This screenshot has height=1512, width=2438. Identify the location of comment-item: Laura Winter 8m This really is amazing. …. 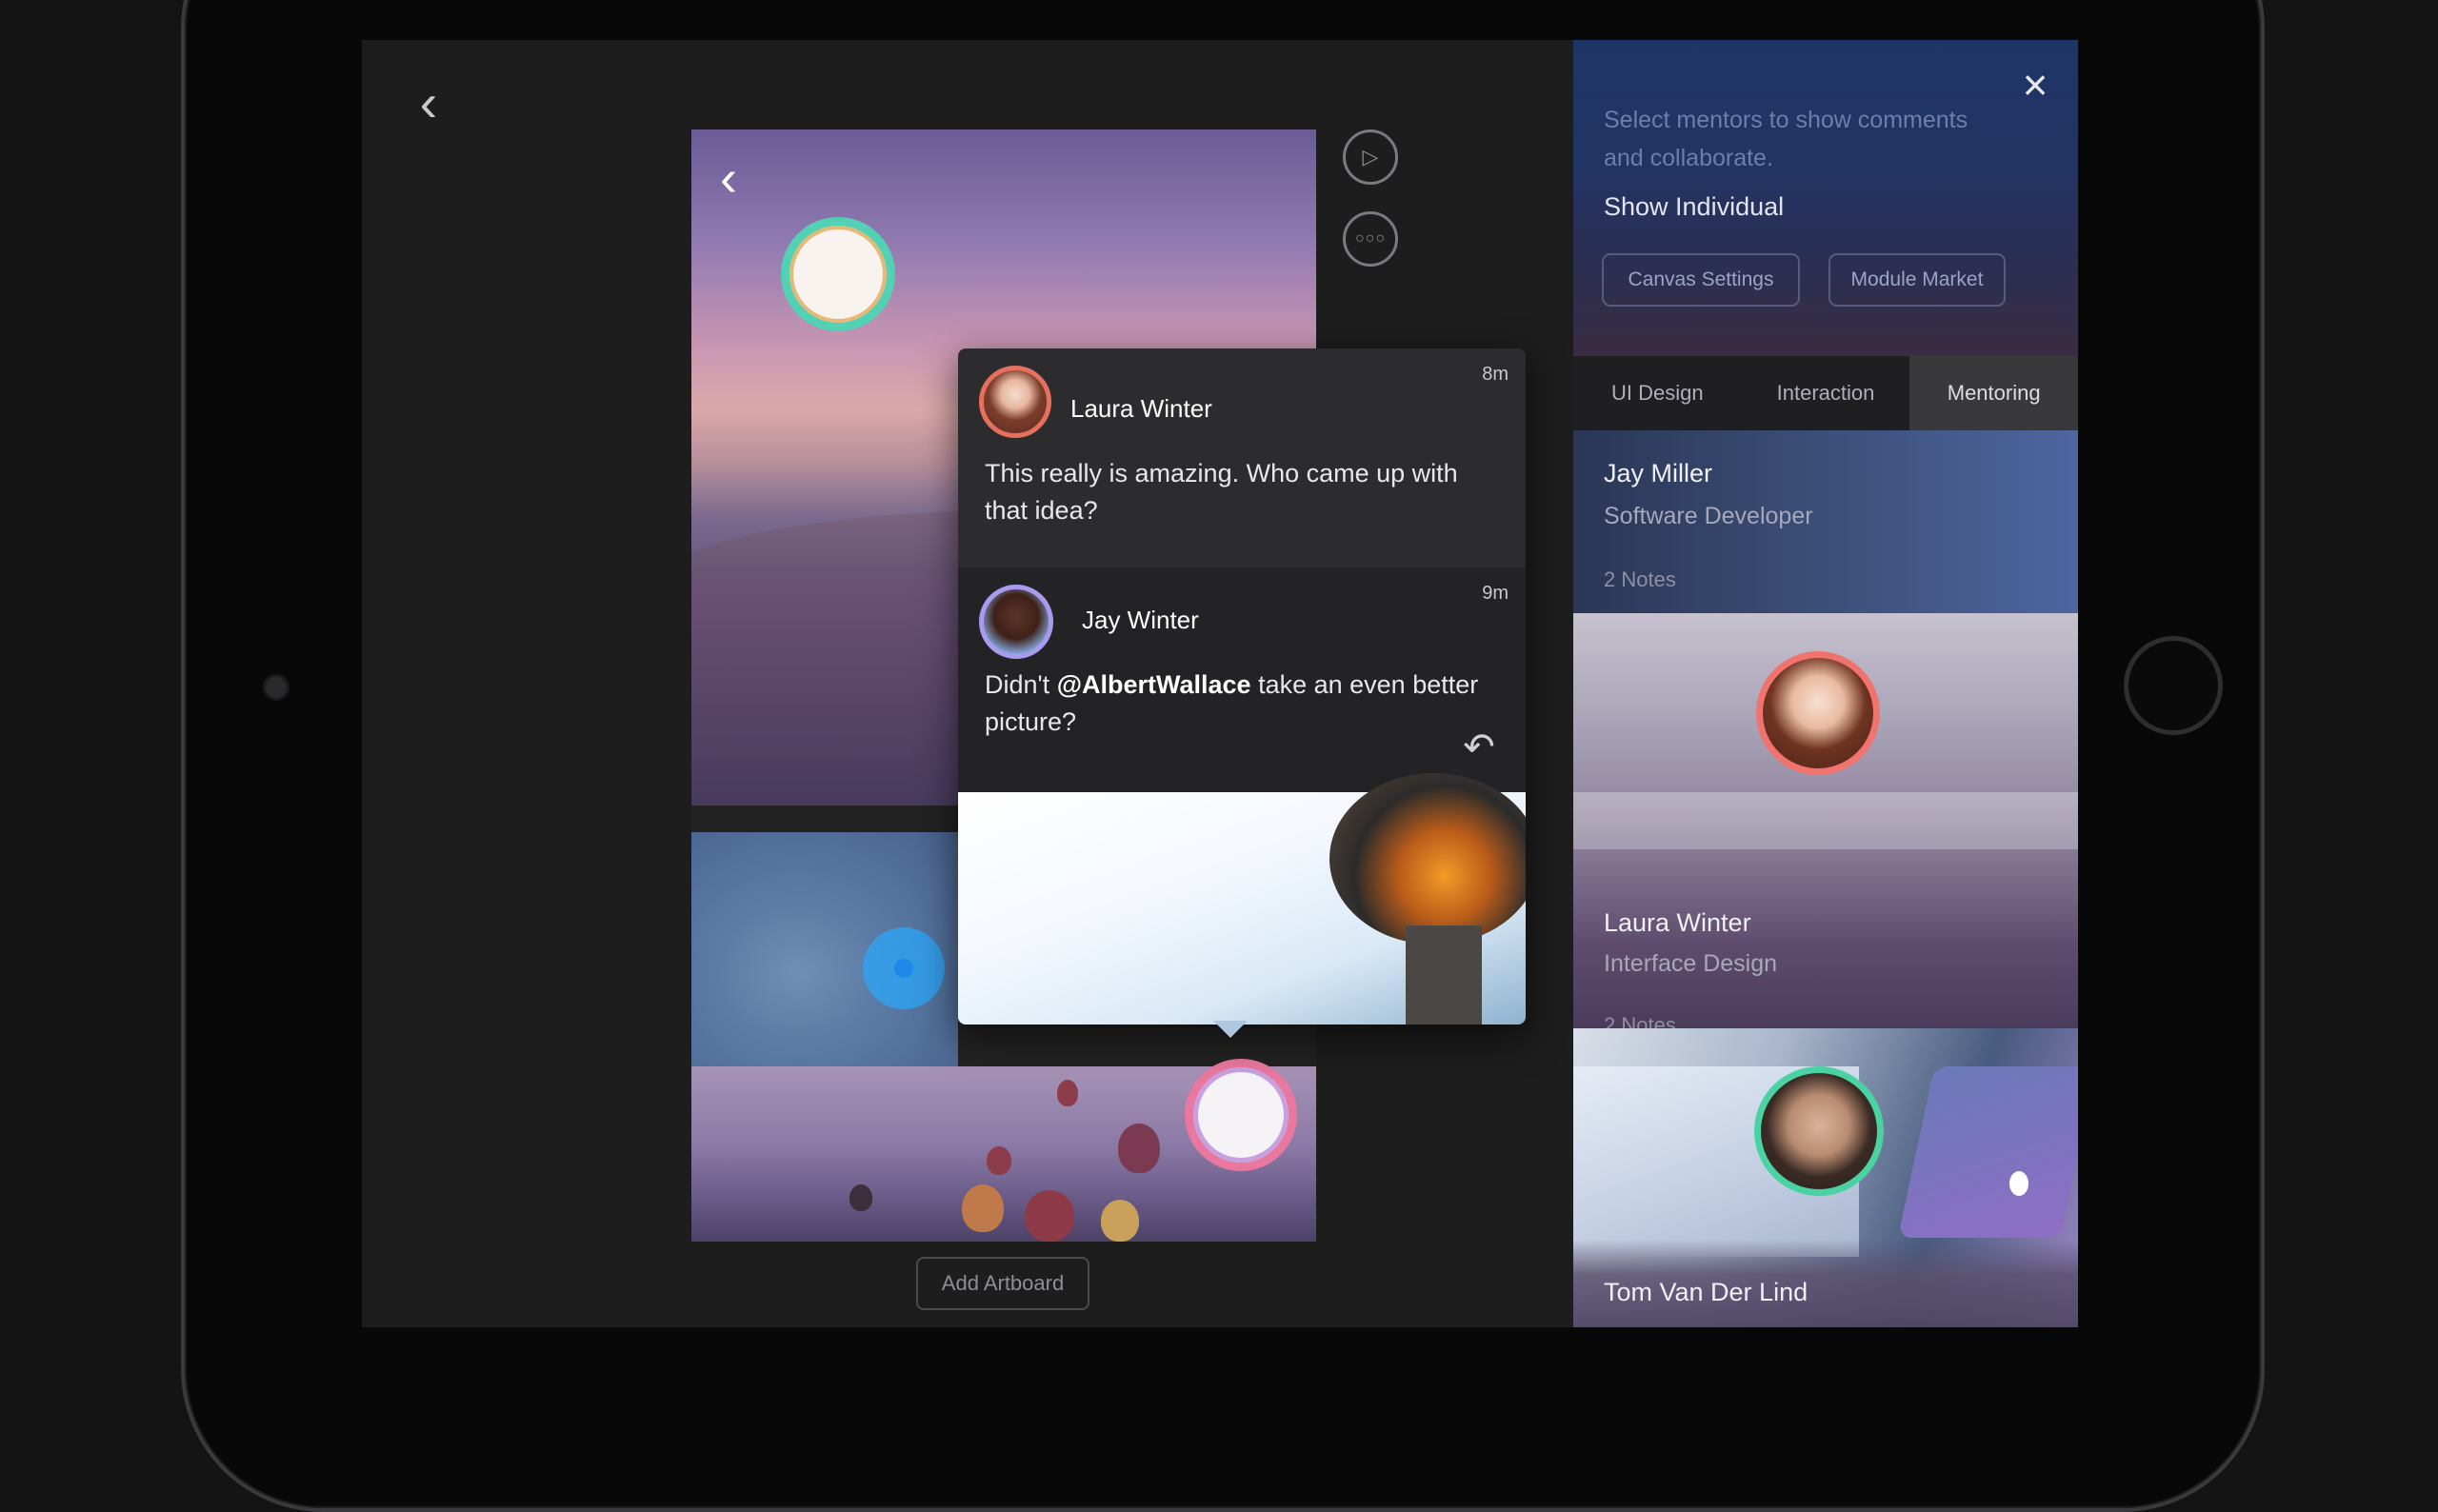
(1242, 457).